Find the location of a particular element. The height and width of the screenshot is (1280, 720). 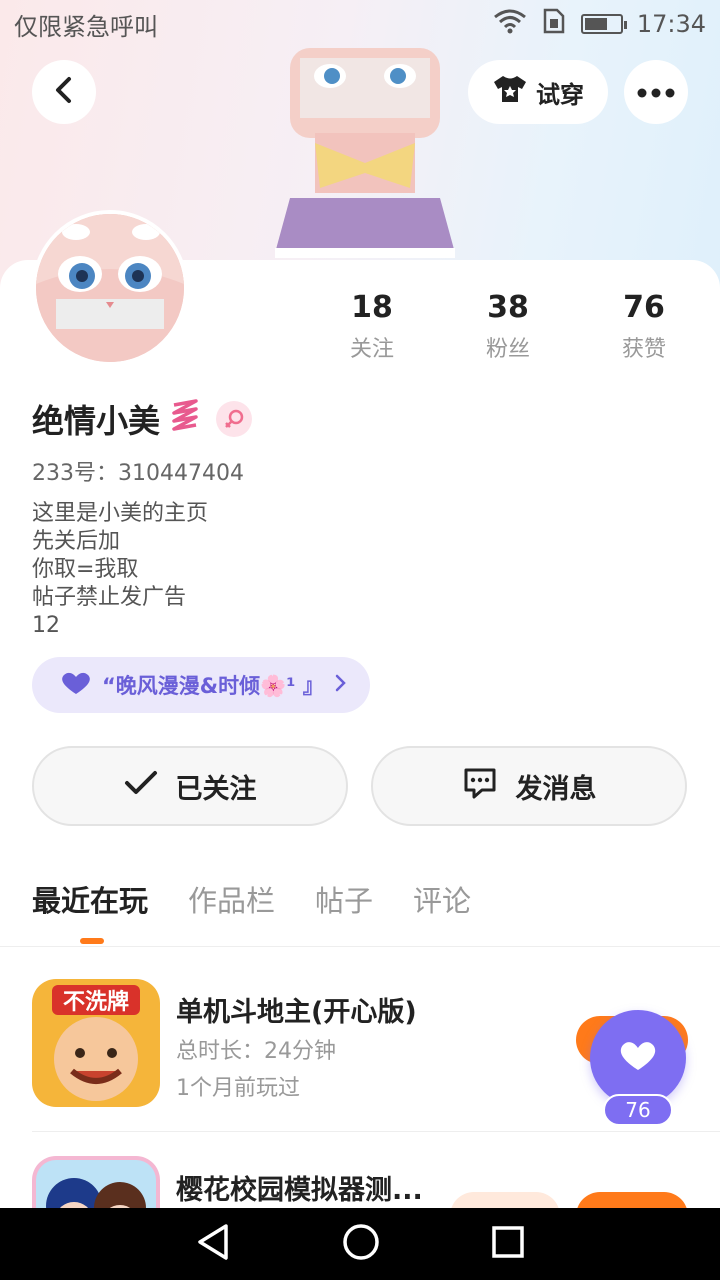

back-button is located at coordinates (64, 92).